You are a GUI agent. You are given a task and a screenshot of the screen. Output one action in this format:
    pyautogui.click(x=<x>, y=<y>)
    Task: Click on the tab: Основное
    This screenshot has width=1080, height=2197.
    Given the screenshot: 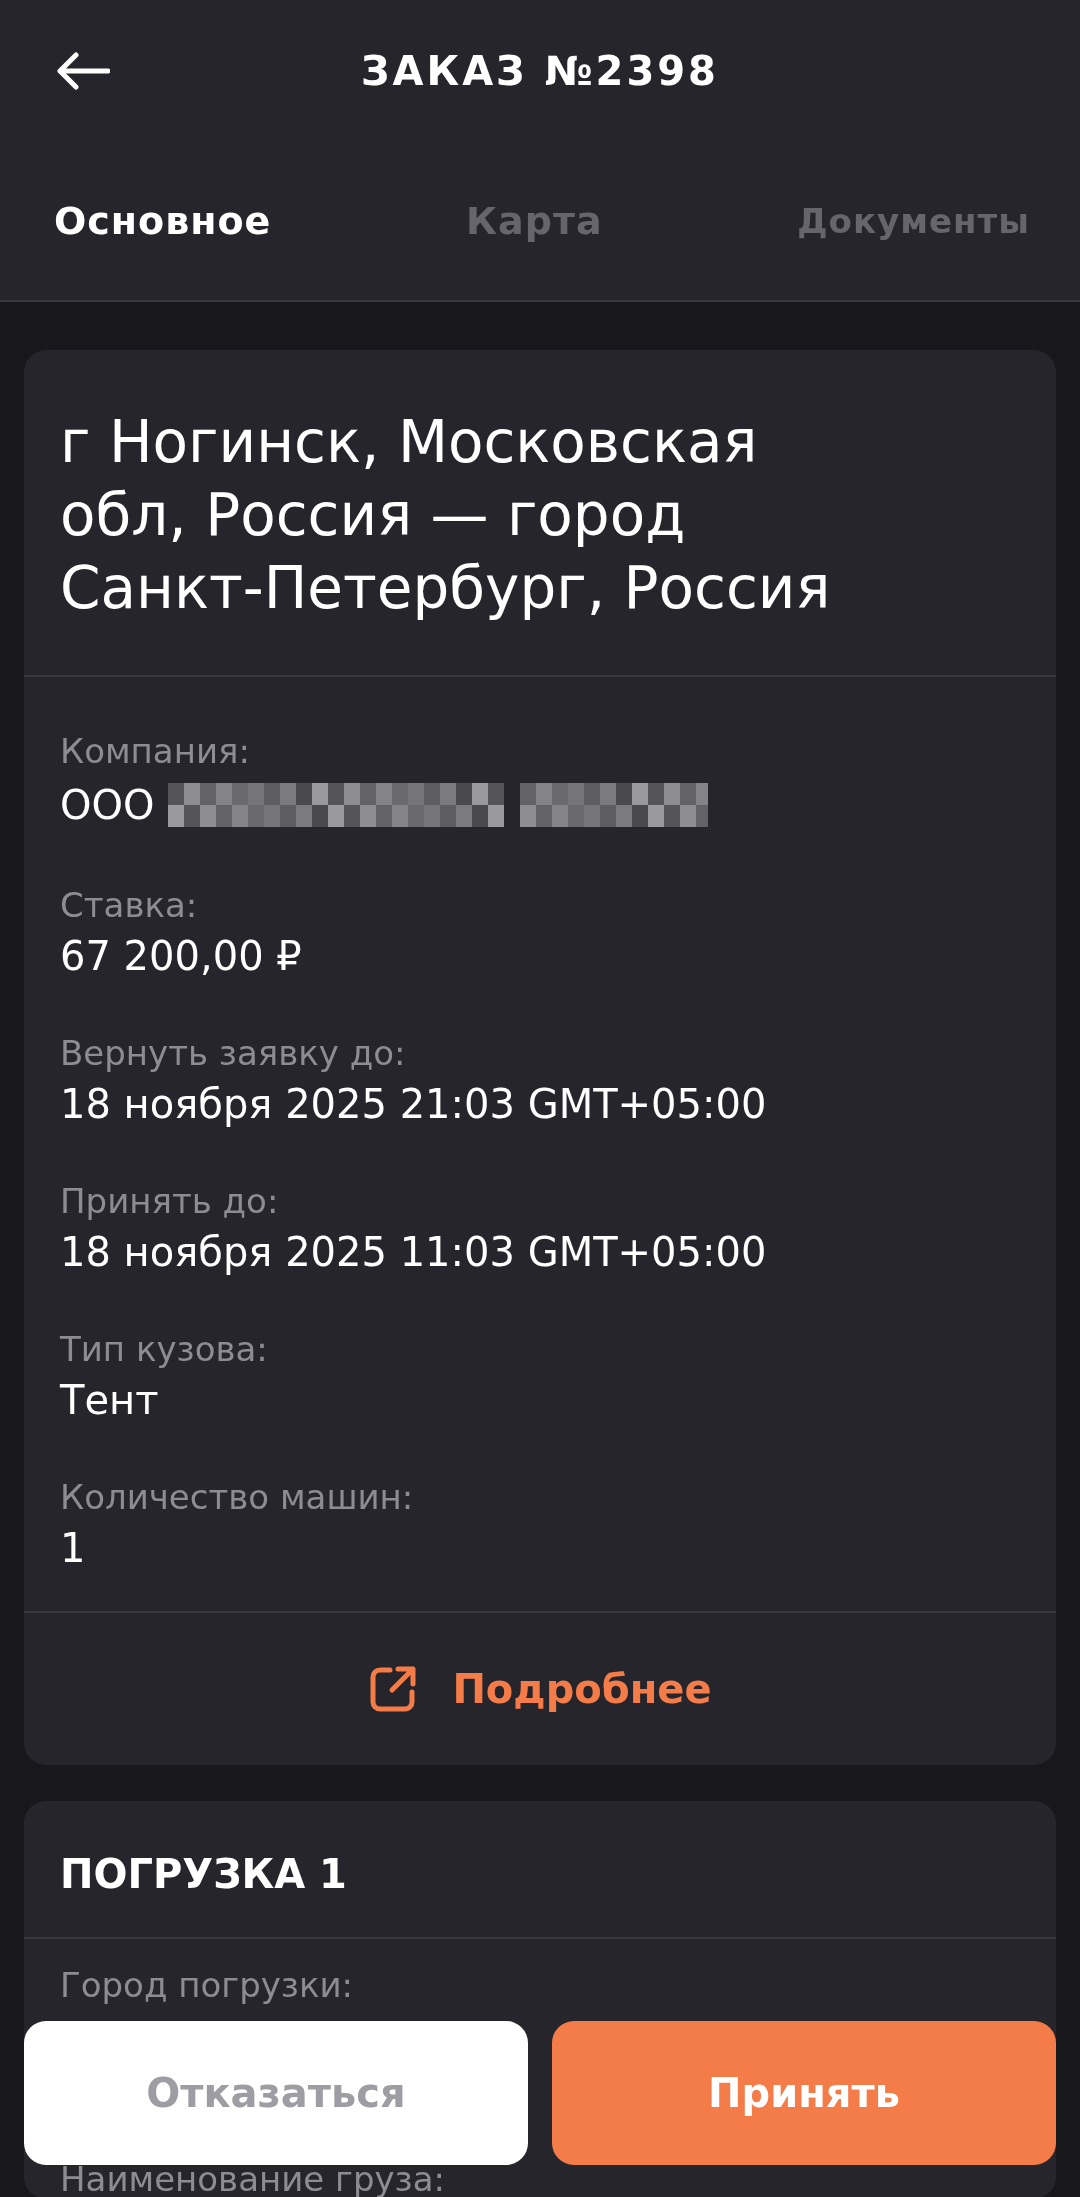 What is the action you would take?
    pyautogui.click(x=163, y=221)
    